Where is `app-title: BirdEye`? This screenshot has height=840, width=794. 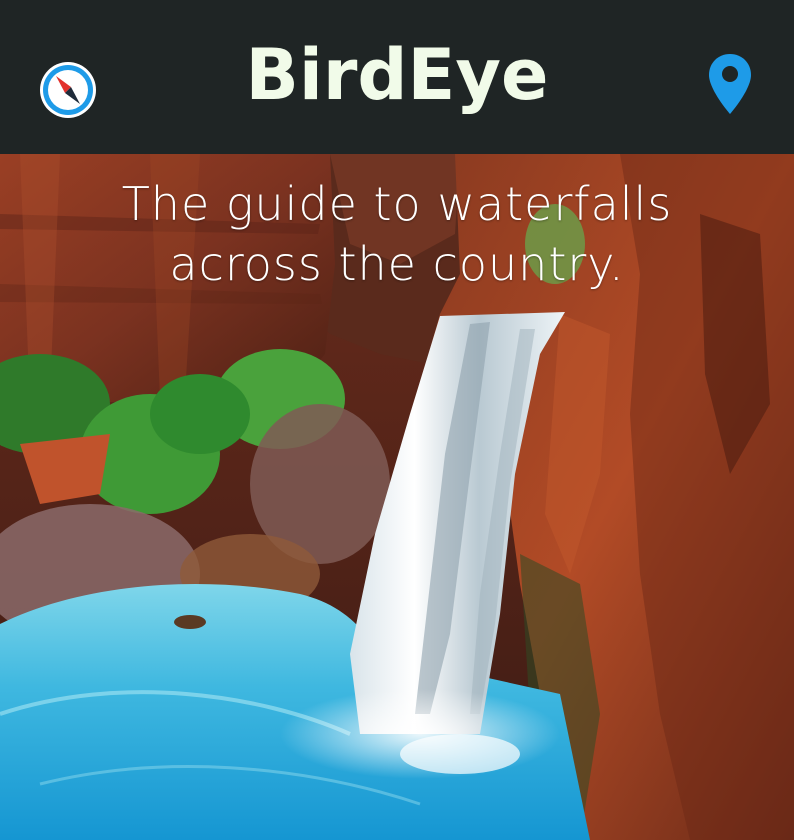 app-title: BirdEye is located at coordinates (397, 75).